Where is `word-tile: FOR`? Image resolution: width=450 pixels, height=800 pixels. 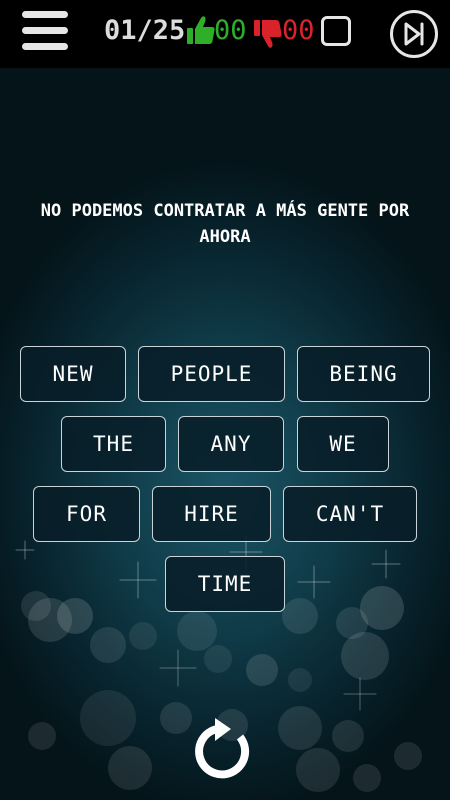 word-tile: FOR is located at coordinates (86, 514).